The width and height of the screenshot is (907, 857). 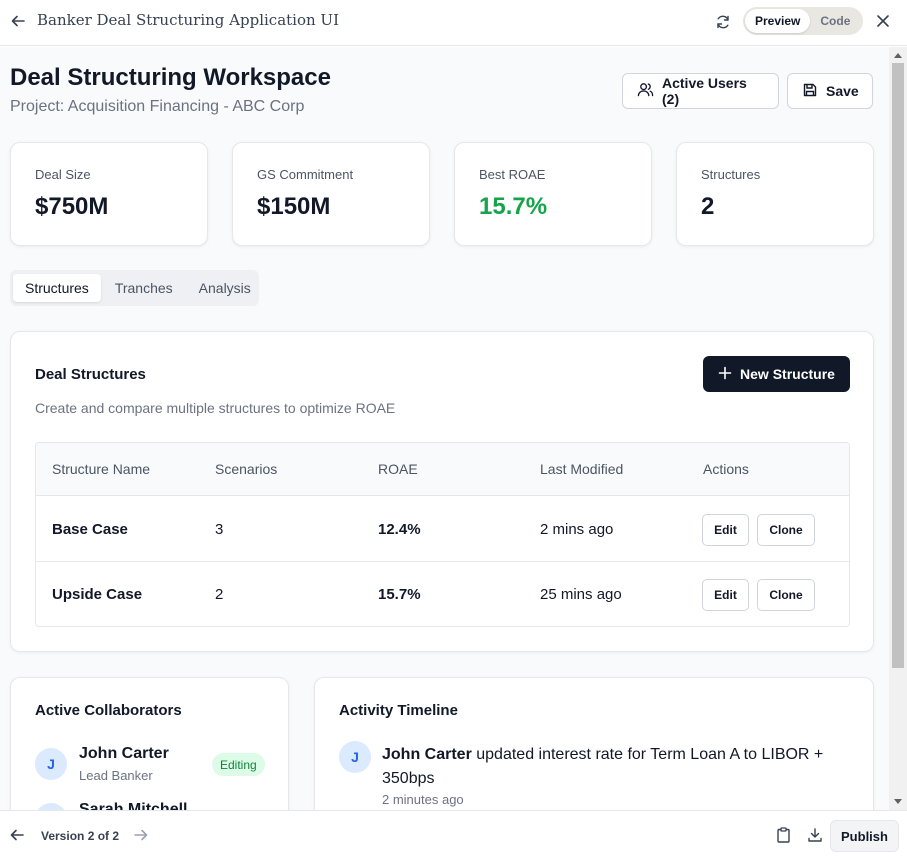 I want to click on tab-tranches: Tranches, so click(x=144, y=288).